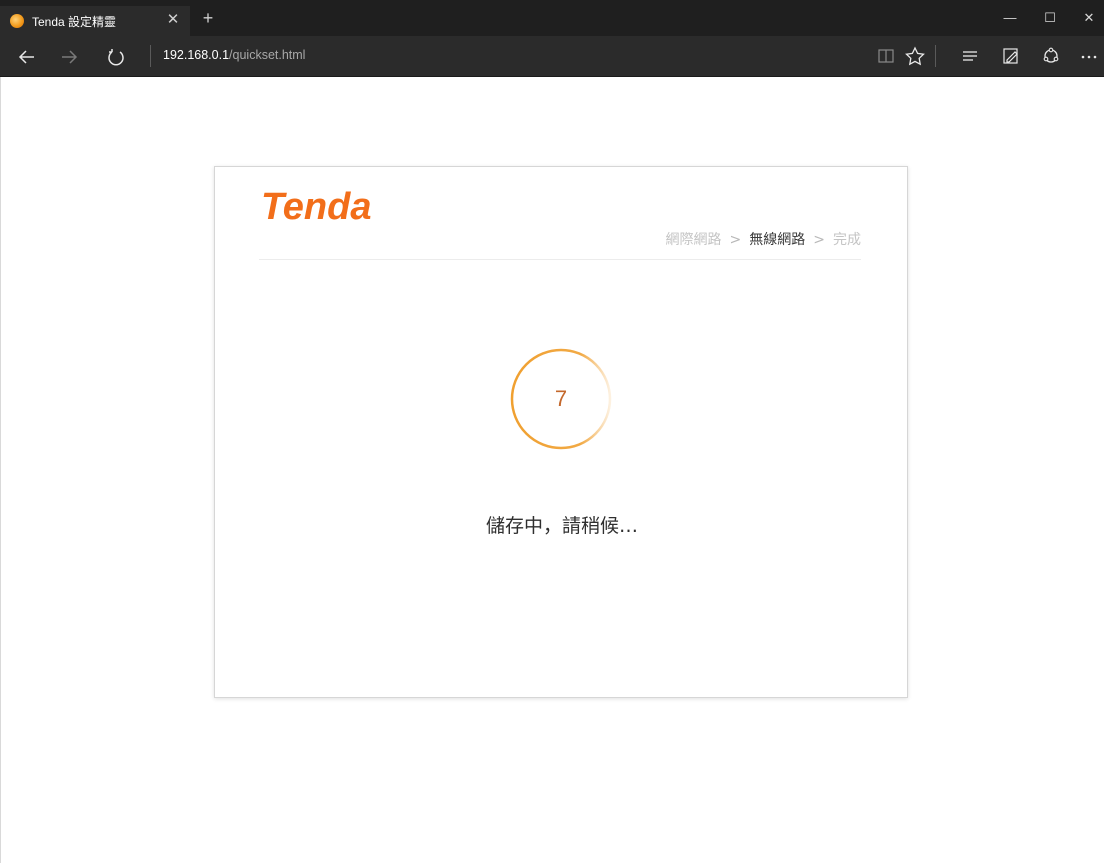 This screenshot has height=863, width=1104. I want to click on tab-bar: Tenda 設定精靈 ✕ + — ☐ ✕, so click(552, 18).